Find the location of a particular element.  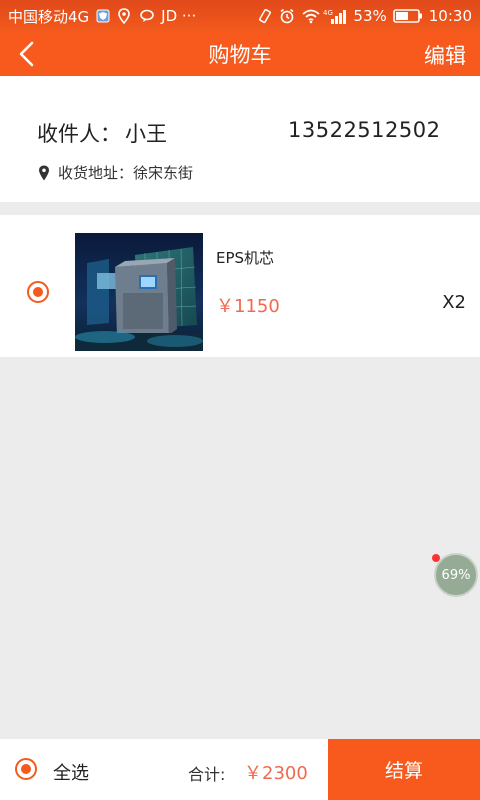

recipient-name: 小王 is located at coordinates (146, 134).